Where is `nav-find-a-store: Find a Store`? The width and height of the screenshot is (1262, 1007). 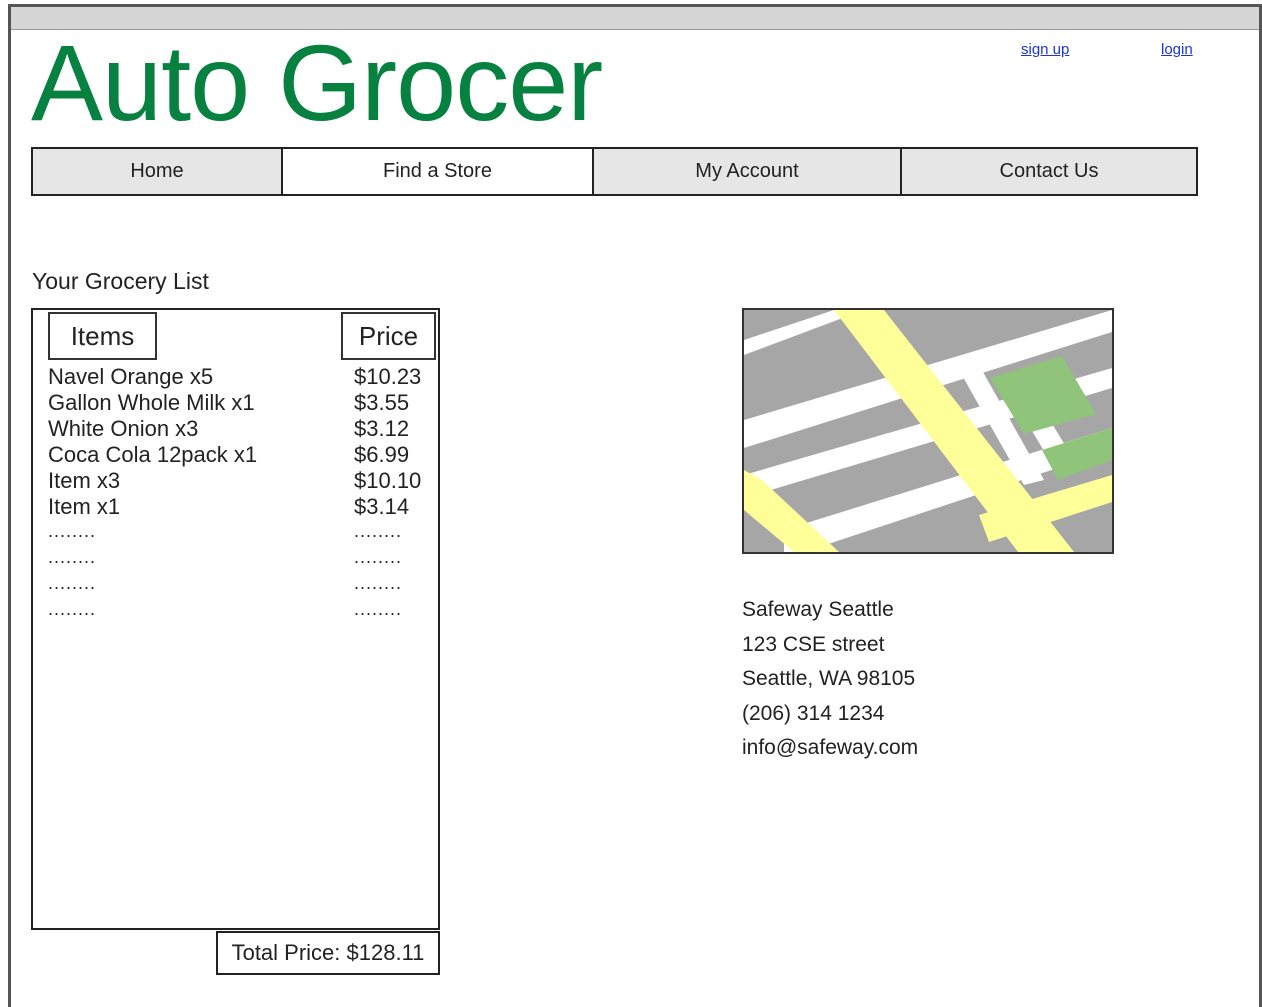
nav-find-a-store: Find a Store is located at coordinates (436, 171).